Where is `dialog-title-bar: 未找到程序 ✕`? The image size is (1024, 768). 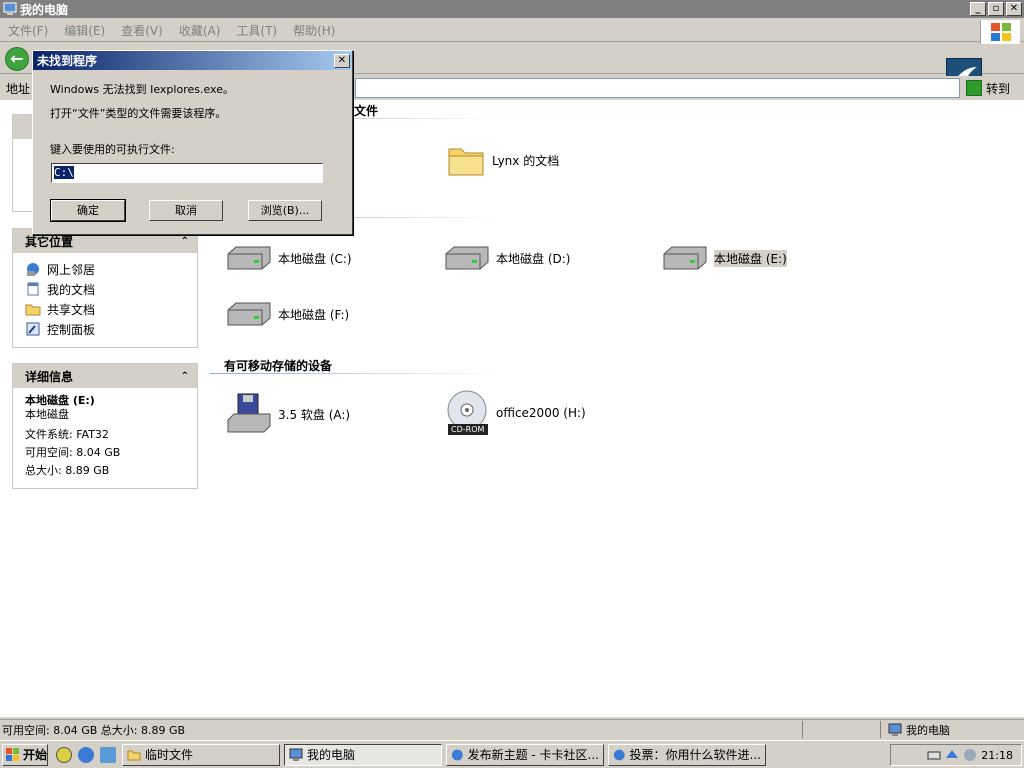
dialog-title-bar: 未找到程序 ✕ is located at coordinates (192, 60).